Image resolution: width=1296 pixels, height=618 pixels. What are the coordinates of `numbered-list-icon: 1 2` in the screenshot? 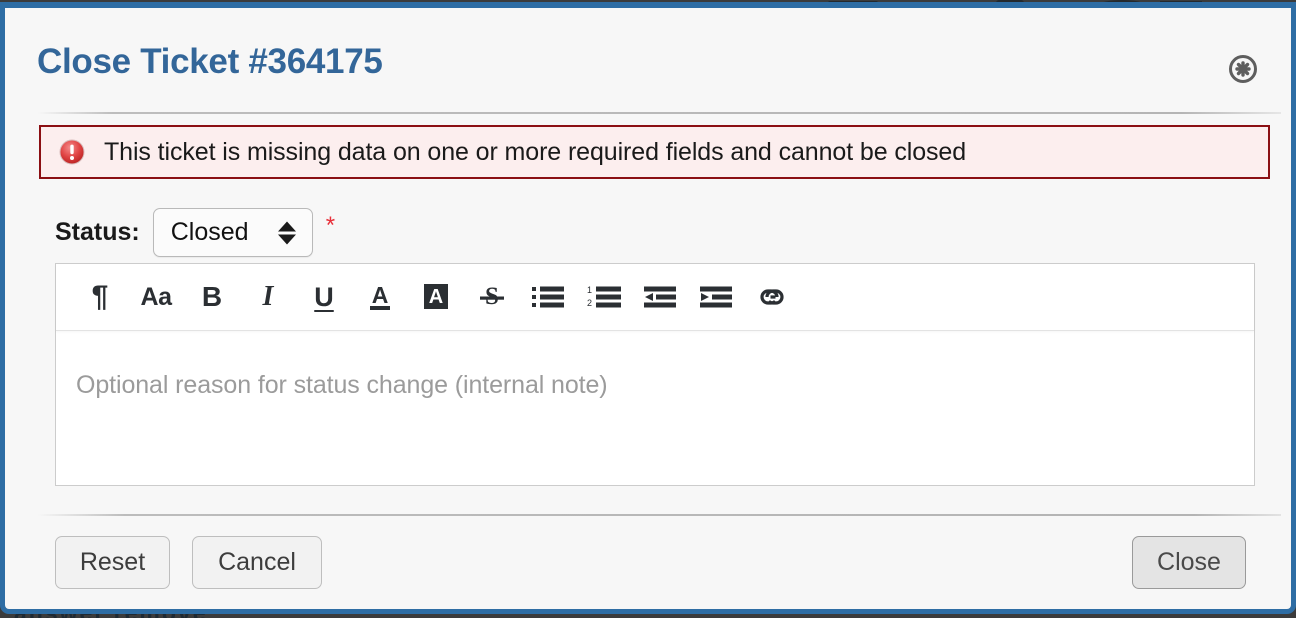 It's located at (604, 297).